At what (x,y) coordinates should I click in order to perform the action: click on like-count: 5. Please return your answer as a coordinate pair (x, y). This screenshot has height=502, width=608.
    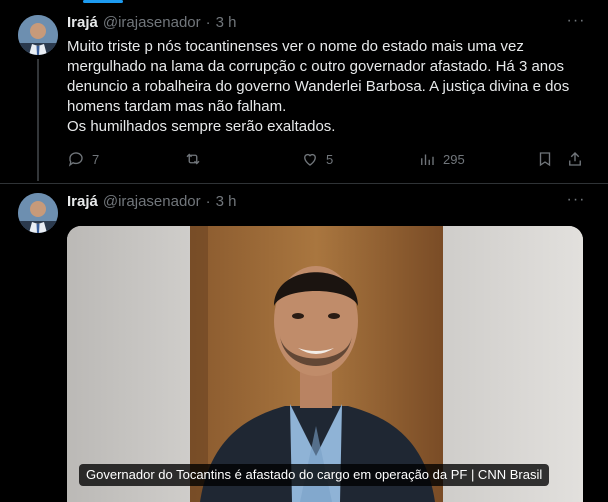
    Looking at the image, I should click on (330, 159).